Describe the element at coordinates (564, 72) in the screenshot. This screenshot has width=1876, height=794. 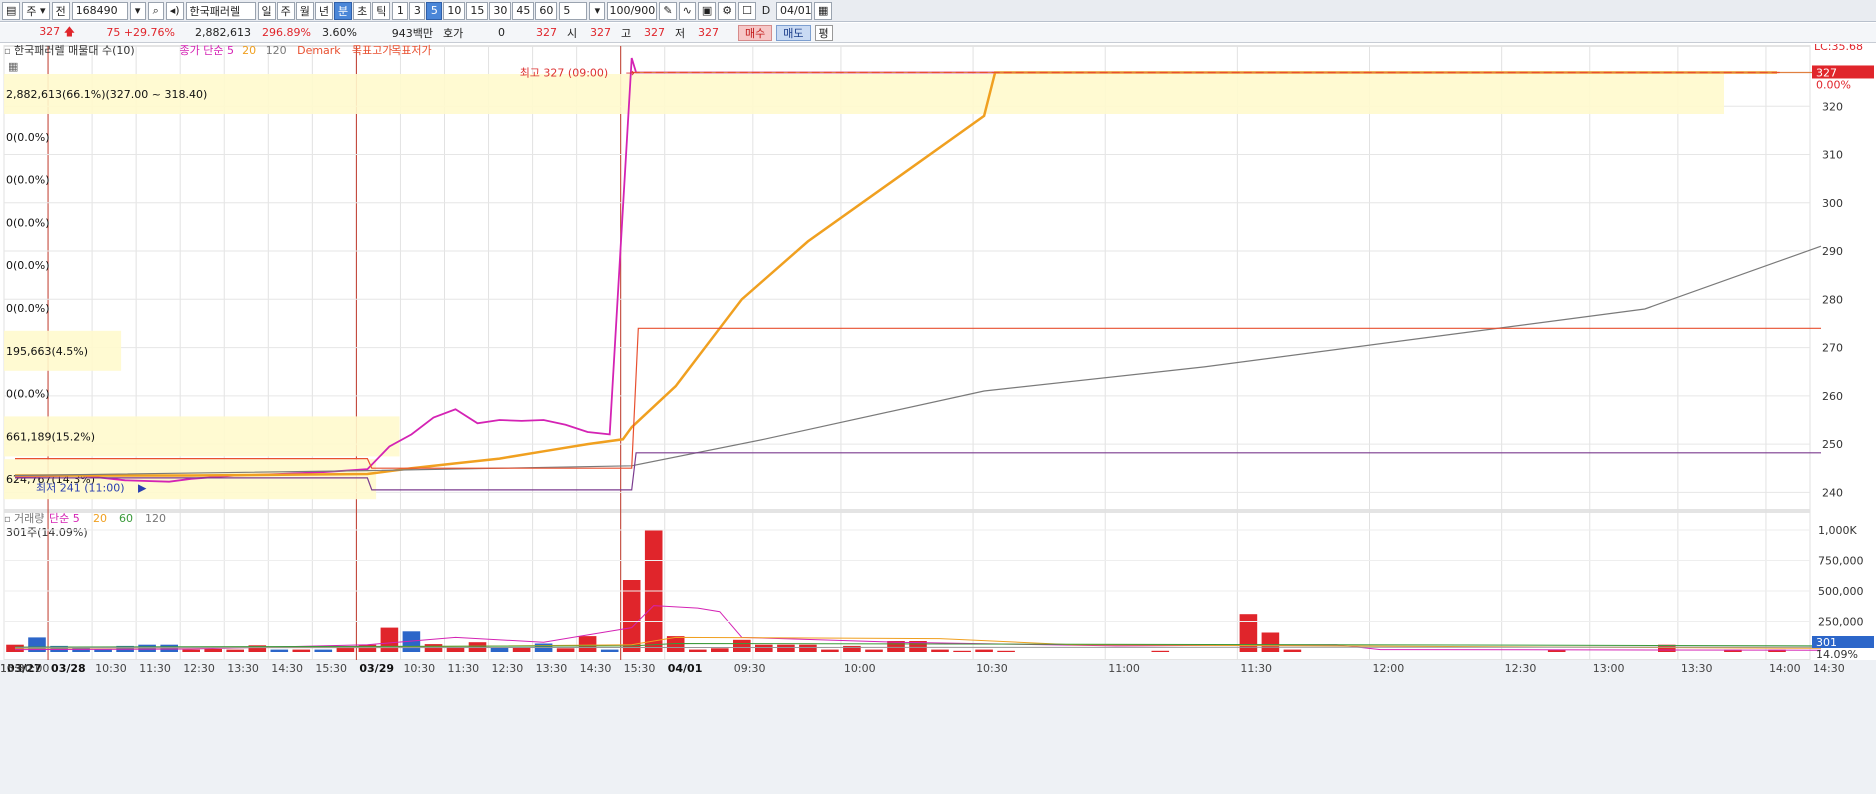
I see `high-annotation: 최고 327 (09:00)` at that location.